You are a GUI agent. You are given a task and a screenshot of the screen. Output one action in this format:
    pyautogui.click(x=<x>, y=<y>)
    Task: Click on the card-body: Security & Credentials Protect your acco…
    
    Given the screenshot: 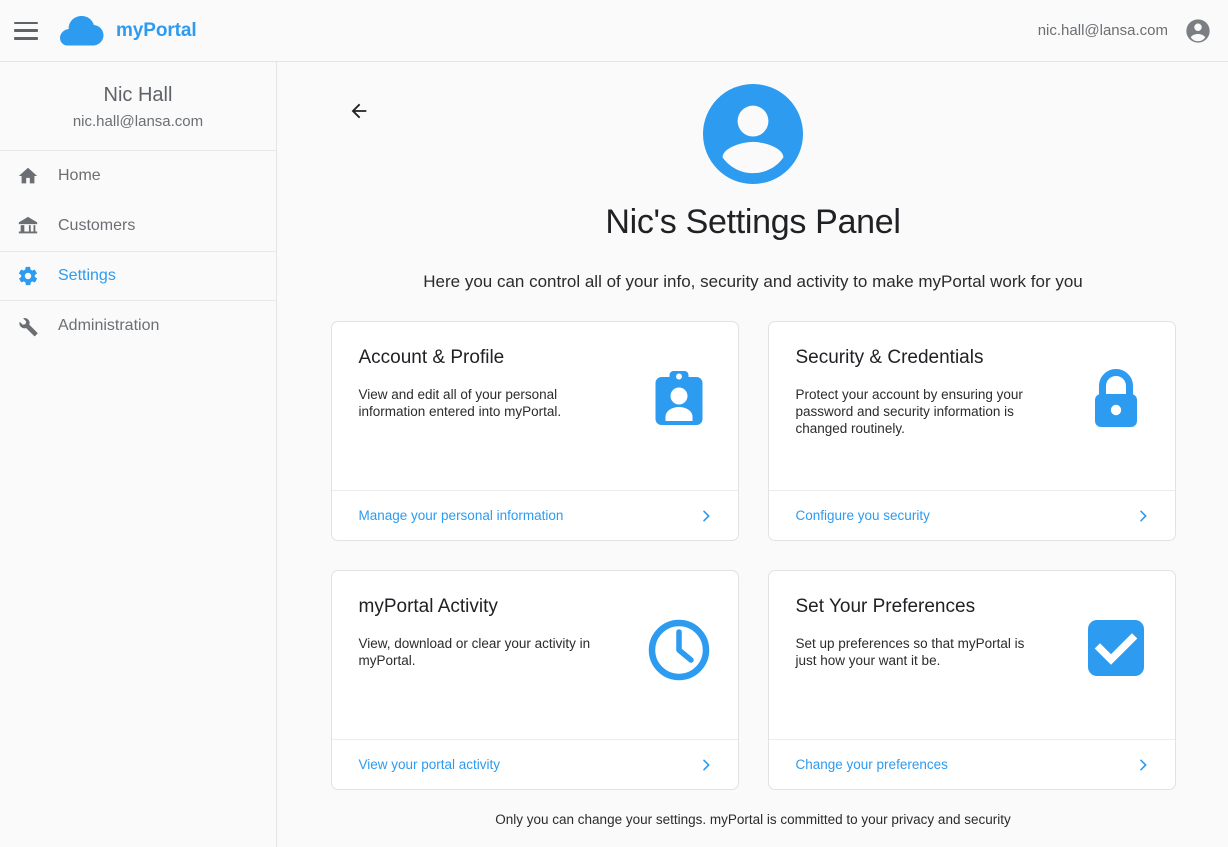 What is the action you would take?
    pyautogui.click(x=972, y=406)
    